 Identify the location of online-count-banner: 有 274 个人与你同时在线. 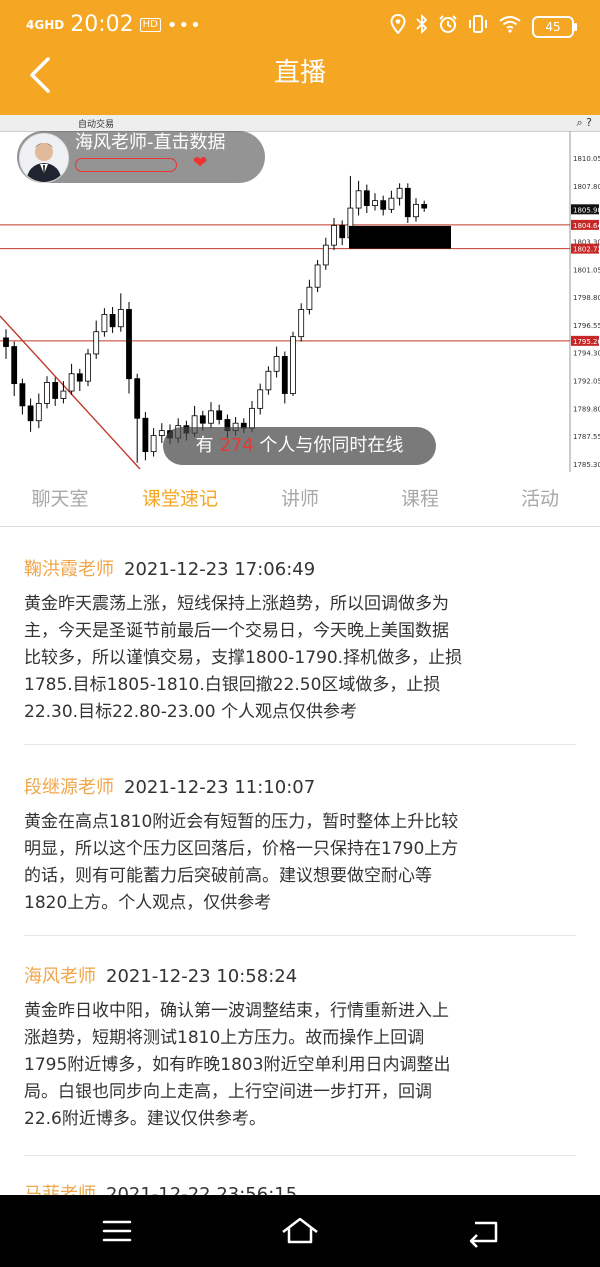
(299, 446).